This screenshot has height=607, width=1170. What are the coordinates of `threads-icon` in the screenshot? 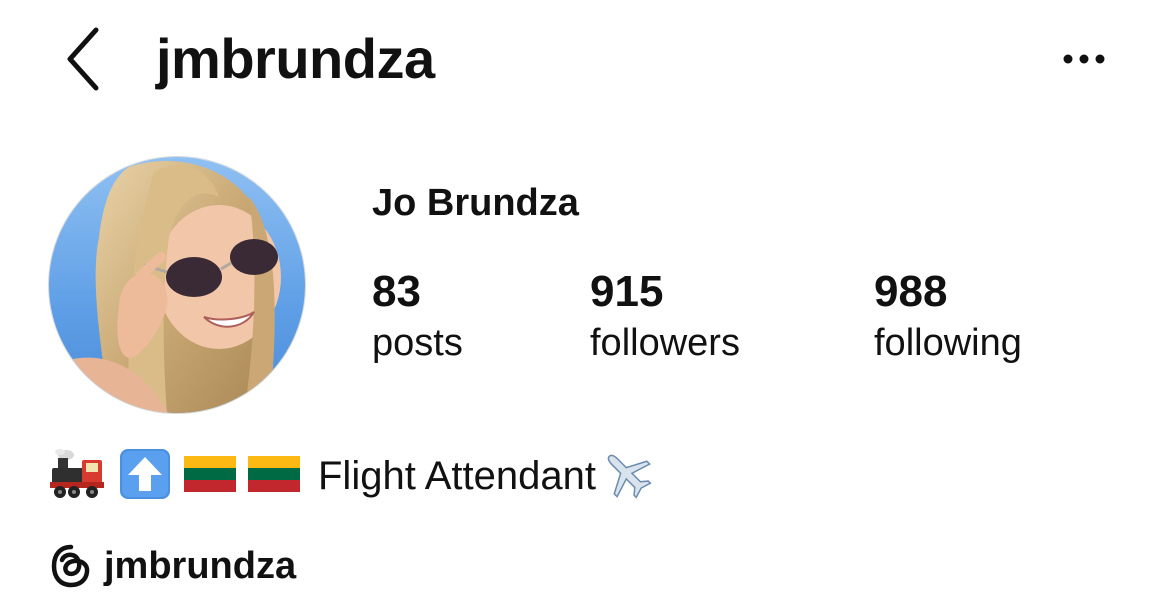 It's located at (70, 566).